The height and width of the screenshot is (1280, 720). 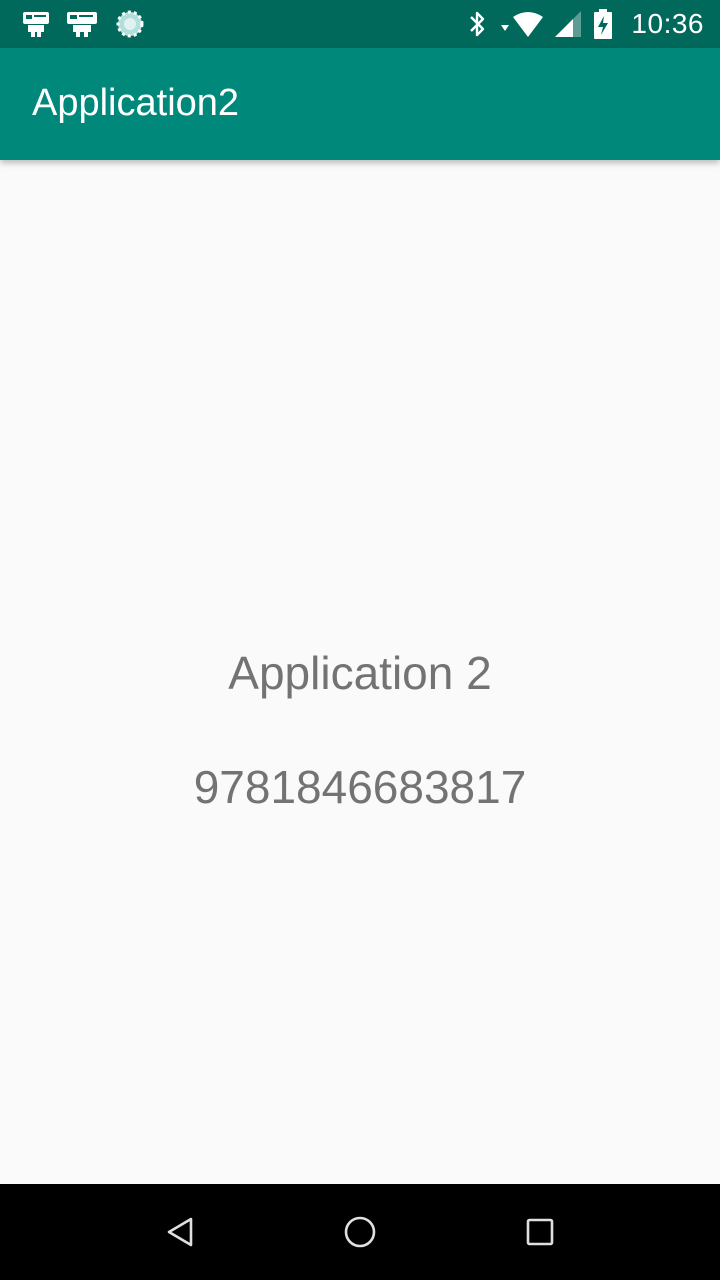 What do you see at coordinates (130, 24) in the screenshot?
I see `sync-spinner-icon` at bounding box center [130, 24].